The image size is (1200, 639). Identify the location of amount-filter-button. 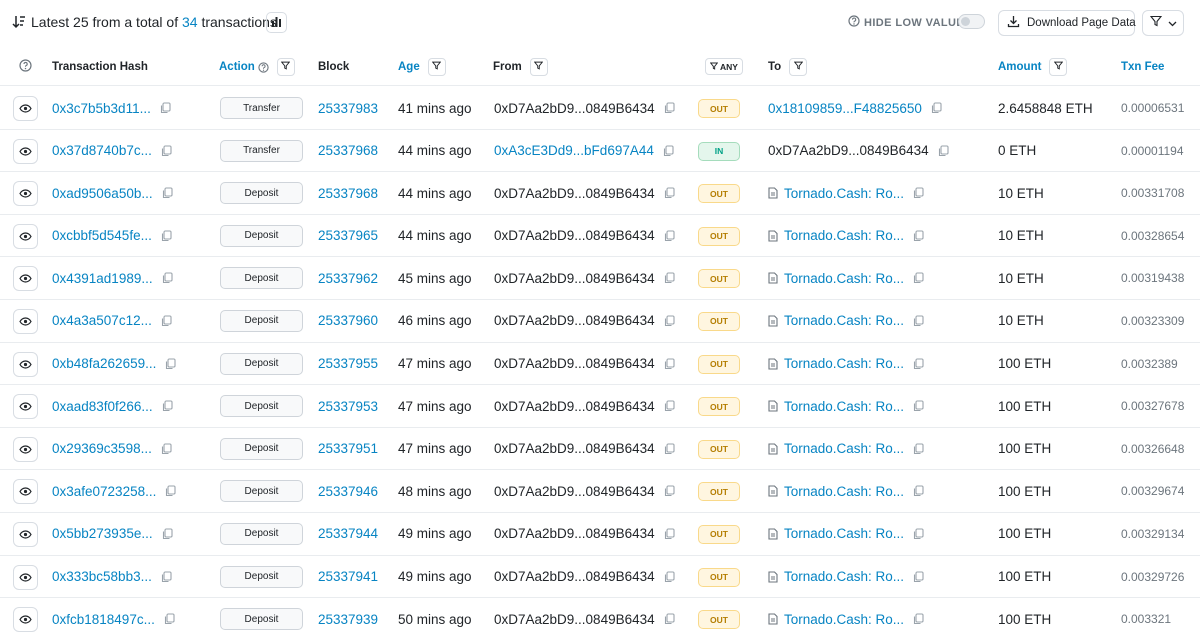
(1058, 67).